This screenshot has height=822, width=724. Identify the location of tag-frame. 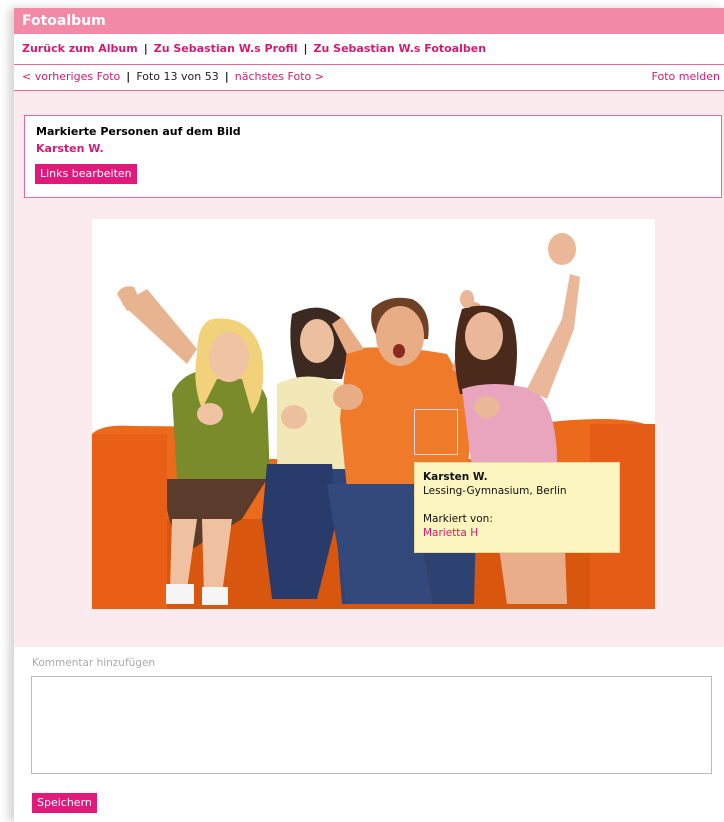
(436, 432).